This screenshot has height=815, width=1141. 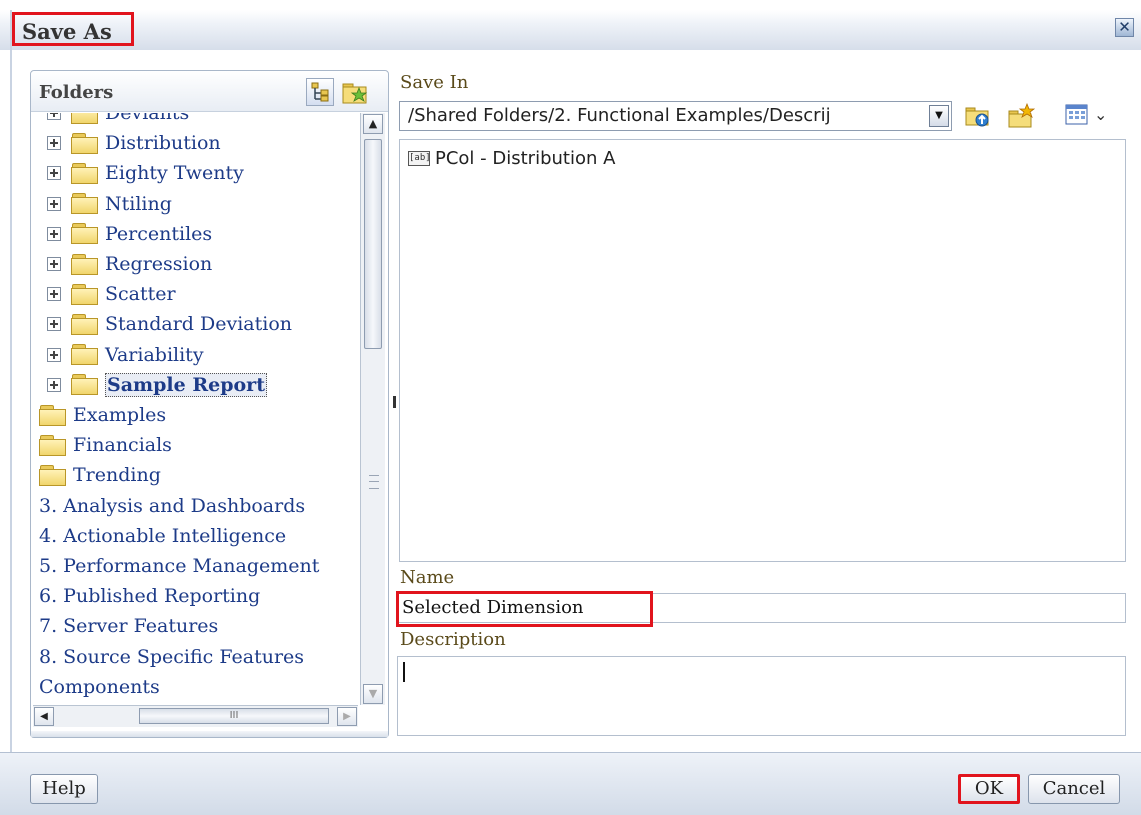 I want to click on tree-row-label: Trending, so click(x=117, y=475).